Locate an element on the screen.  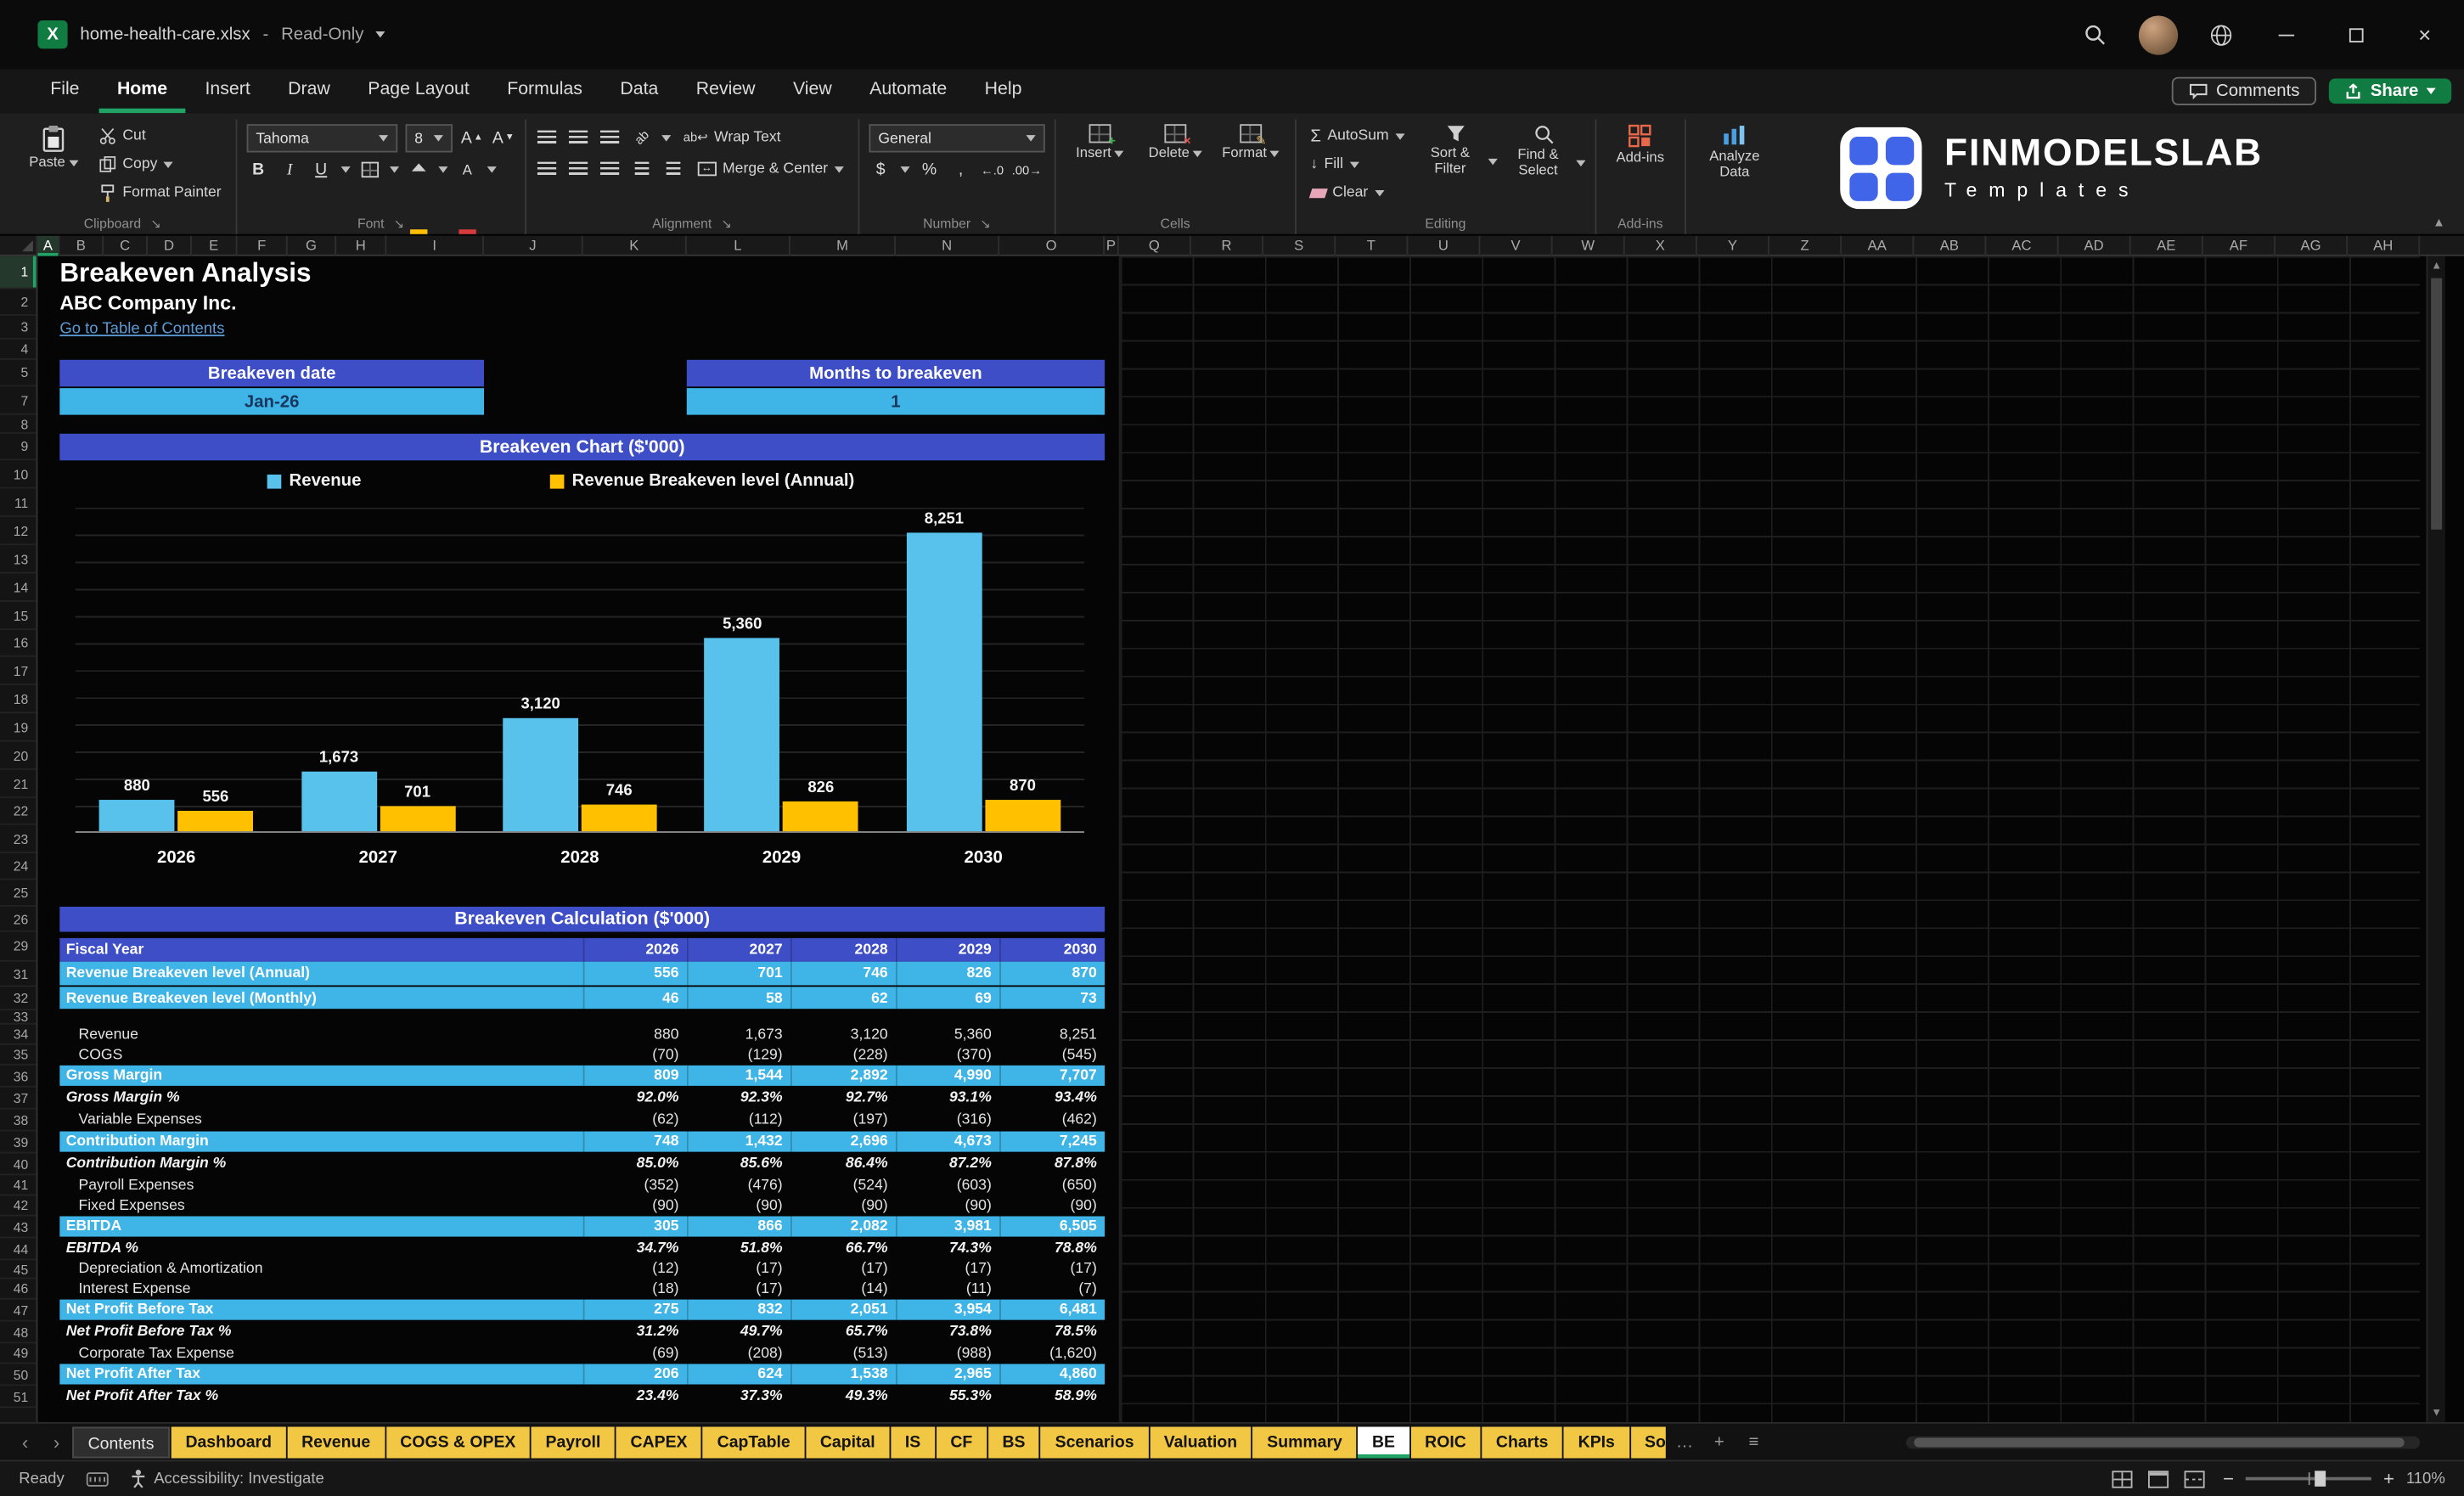
cell-net-profit-before-tax-2028: 2,051 is located at coordinates (843, 1310).